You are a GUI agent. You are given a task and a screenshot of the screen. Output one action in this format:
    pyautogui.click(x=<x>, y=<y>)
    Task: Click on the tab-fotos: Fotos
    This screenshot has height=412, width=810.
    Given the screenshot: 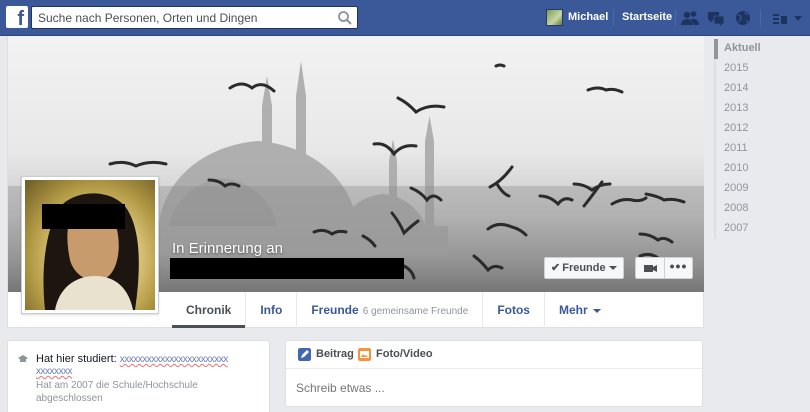 What is the action you would take?
    pyautogui.click(x=513, y=310)
    